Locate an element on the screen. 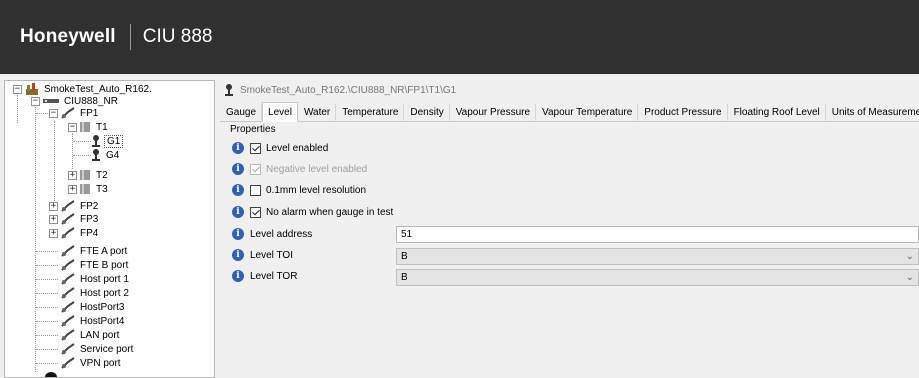  level-toi-row: i Level TOI is located at coordinates (262, 255).